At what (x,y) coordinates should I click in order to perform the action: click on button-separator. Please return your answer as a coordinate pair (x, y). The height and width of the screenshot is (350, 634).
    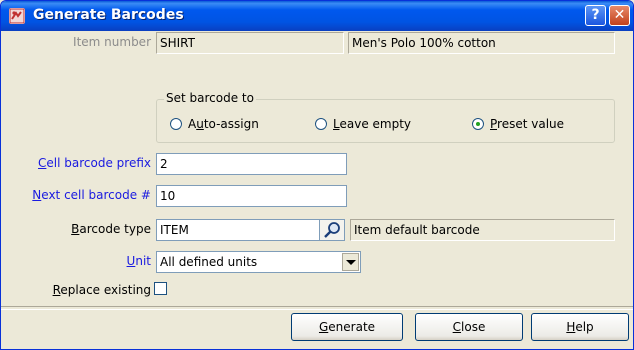
    Looking at the image, I should click on (317, 308).